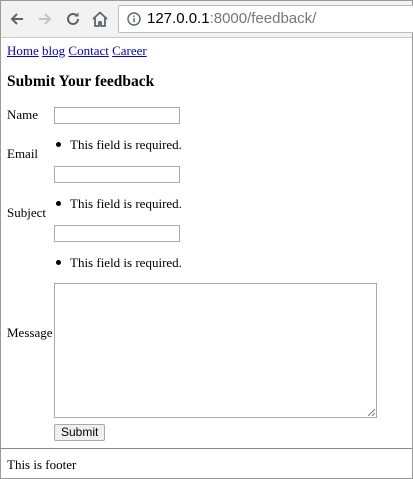  I want to click on url-text: 127.0.0.1:8000/feedback/, so click(231, 18).